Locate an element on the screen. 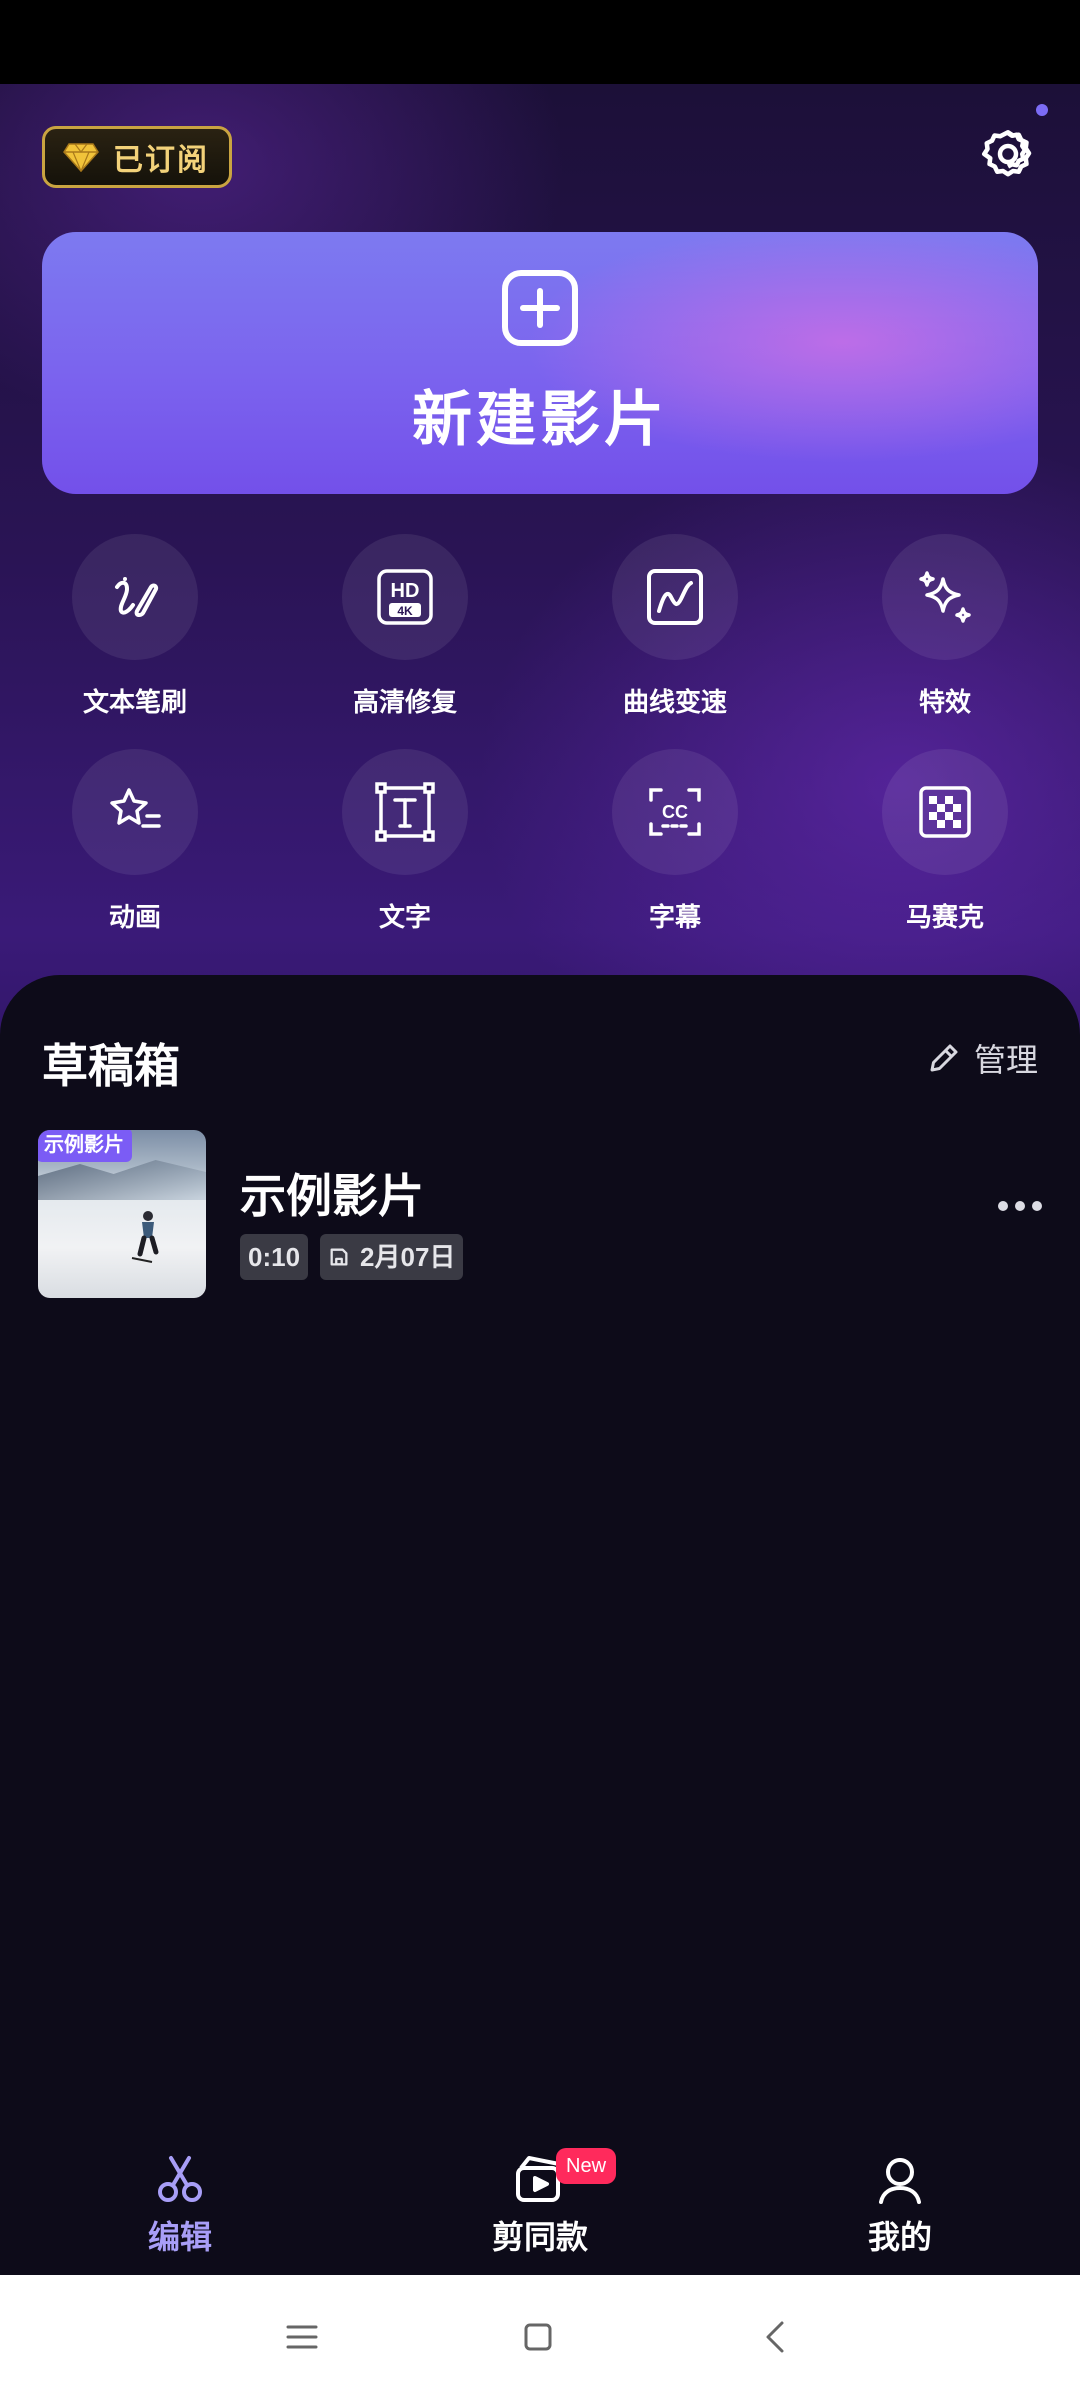 This screenshot has height=2400, width=1080. manage-button: 管理 is located at coordinates (982, 1058).